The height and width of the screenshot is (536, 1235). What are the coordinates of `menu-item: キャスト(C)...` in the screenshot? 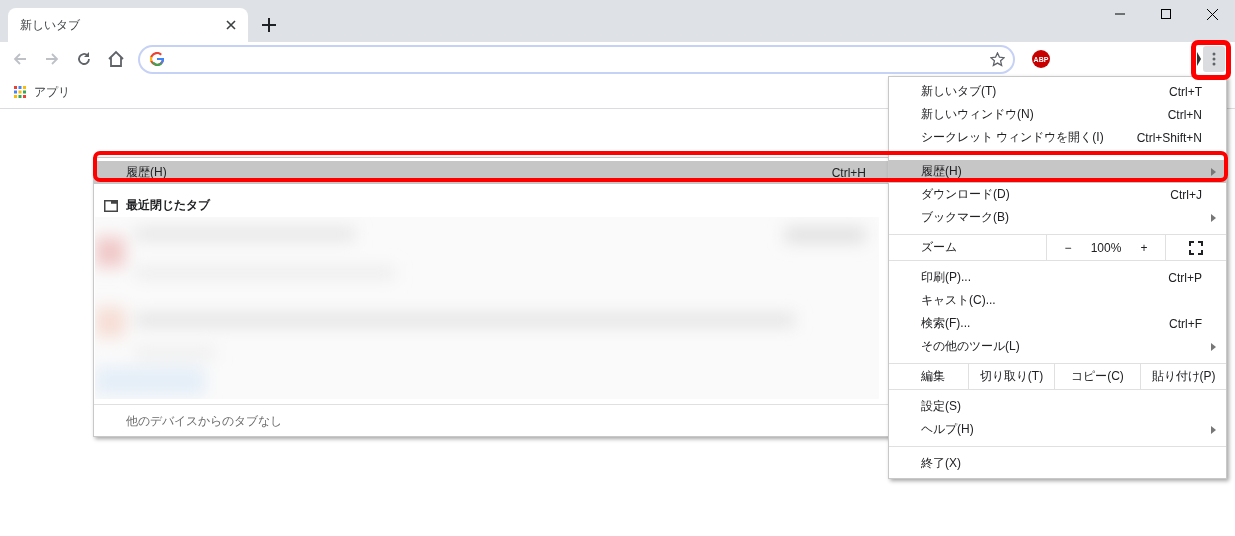 It's located at (1057, 300).